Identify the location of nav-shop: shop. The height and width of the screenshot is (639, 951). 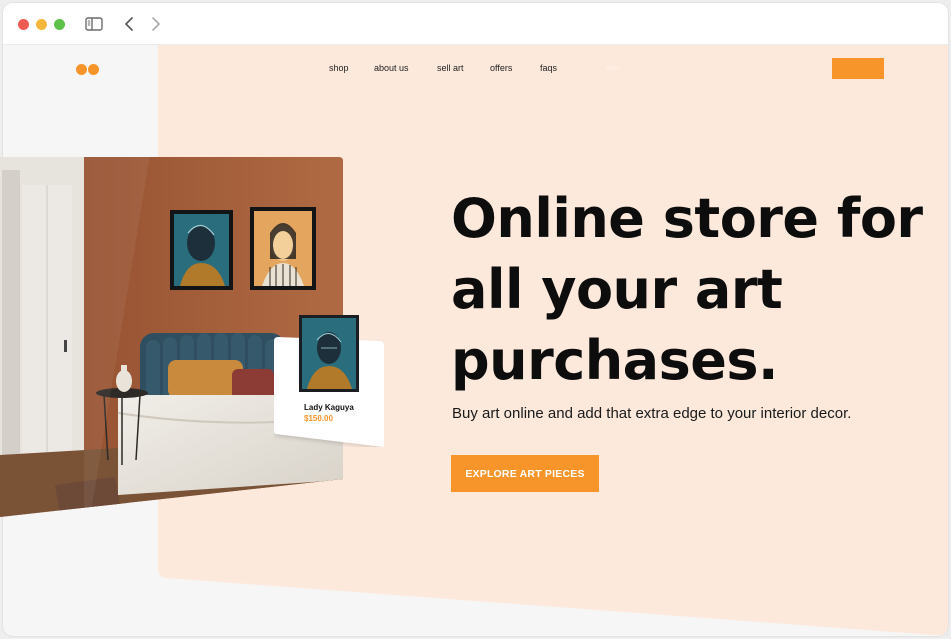
(339, 68).